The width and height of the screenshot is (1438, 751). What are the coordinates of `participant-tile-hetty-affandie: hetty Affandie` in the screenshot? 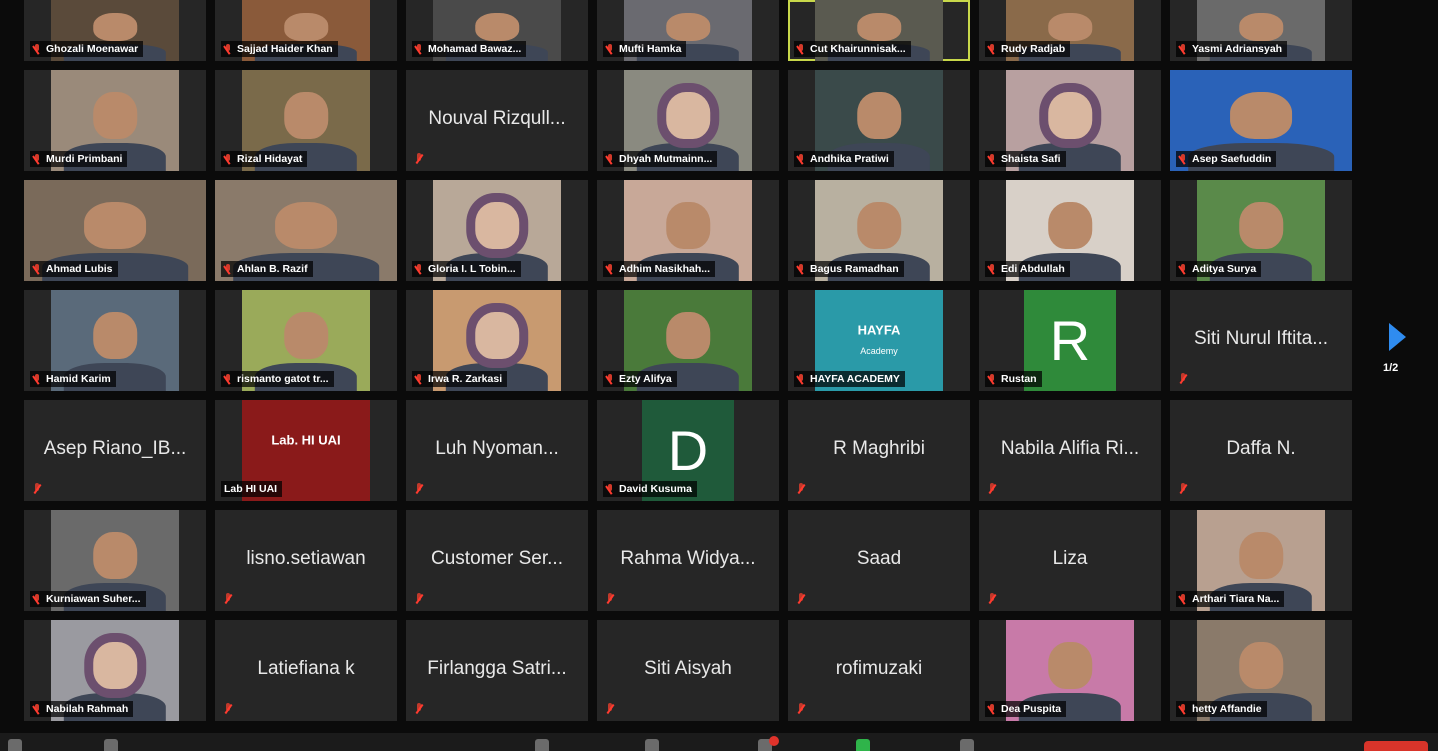 It's located at (1261, 670).